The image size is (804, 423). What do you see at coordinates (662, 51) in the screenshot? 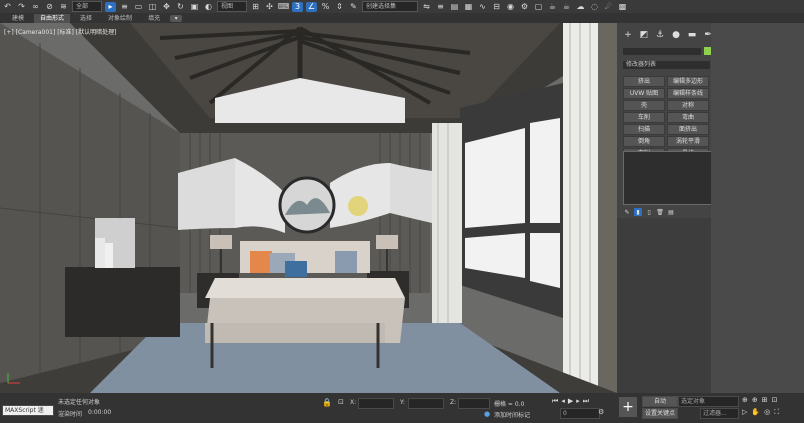
I see `object-name-field` at bounding box center [662, 51].